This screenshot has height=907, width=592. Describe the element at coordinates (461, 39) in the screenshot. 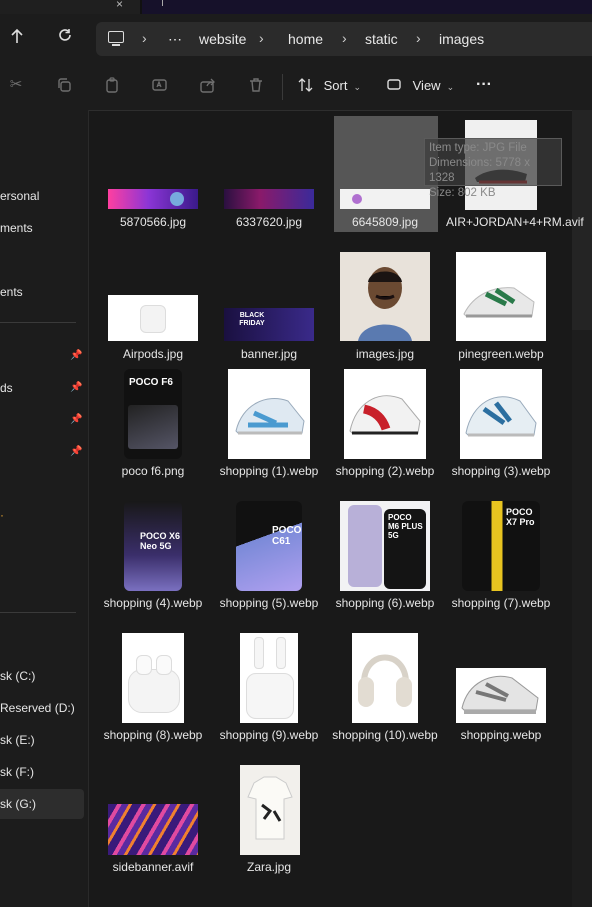

I see `breadcrumb-images: images` at that location.